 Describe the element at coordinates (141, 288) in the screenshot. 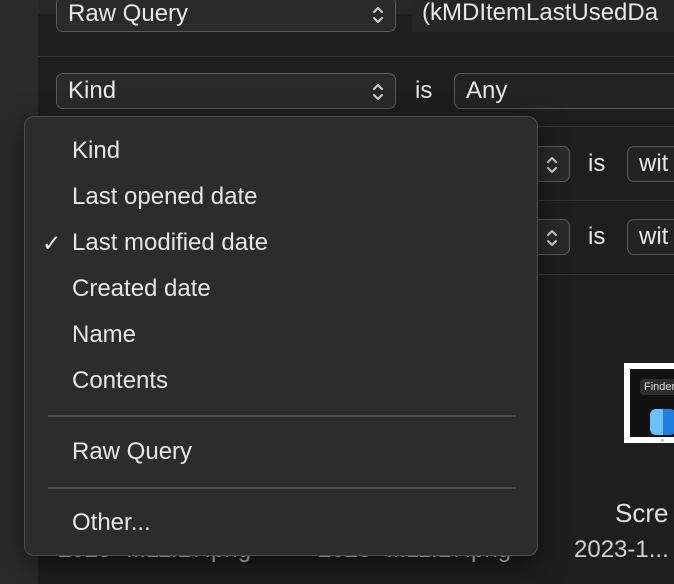

I see `menu-item-label: Created date` at that location.